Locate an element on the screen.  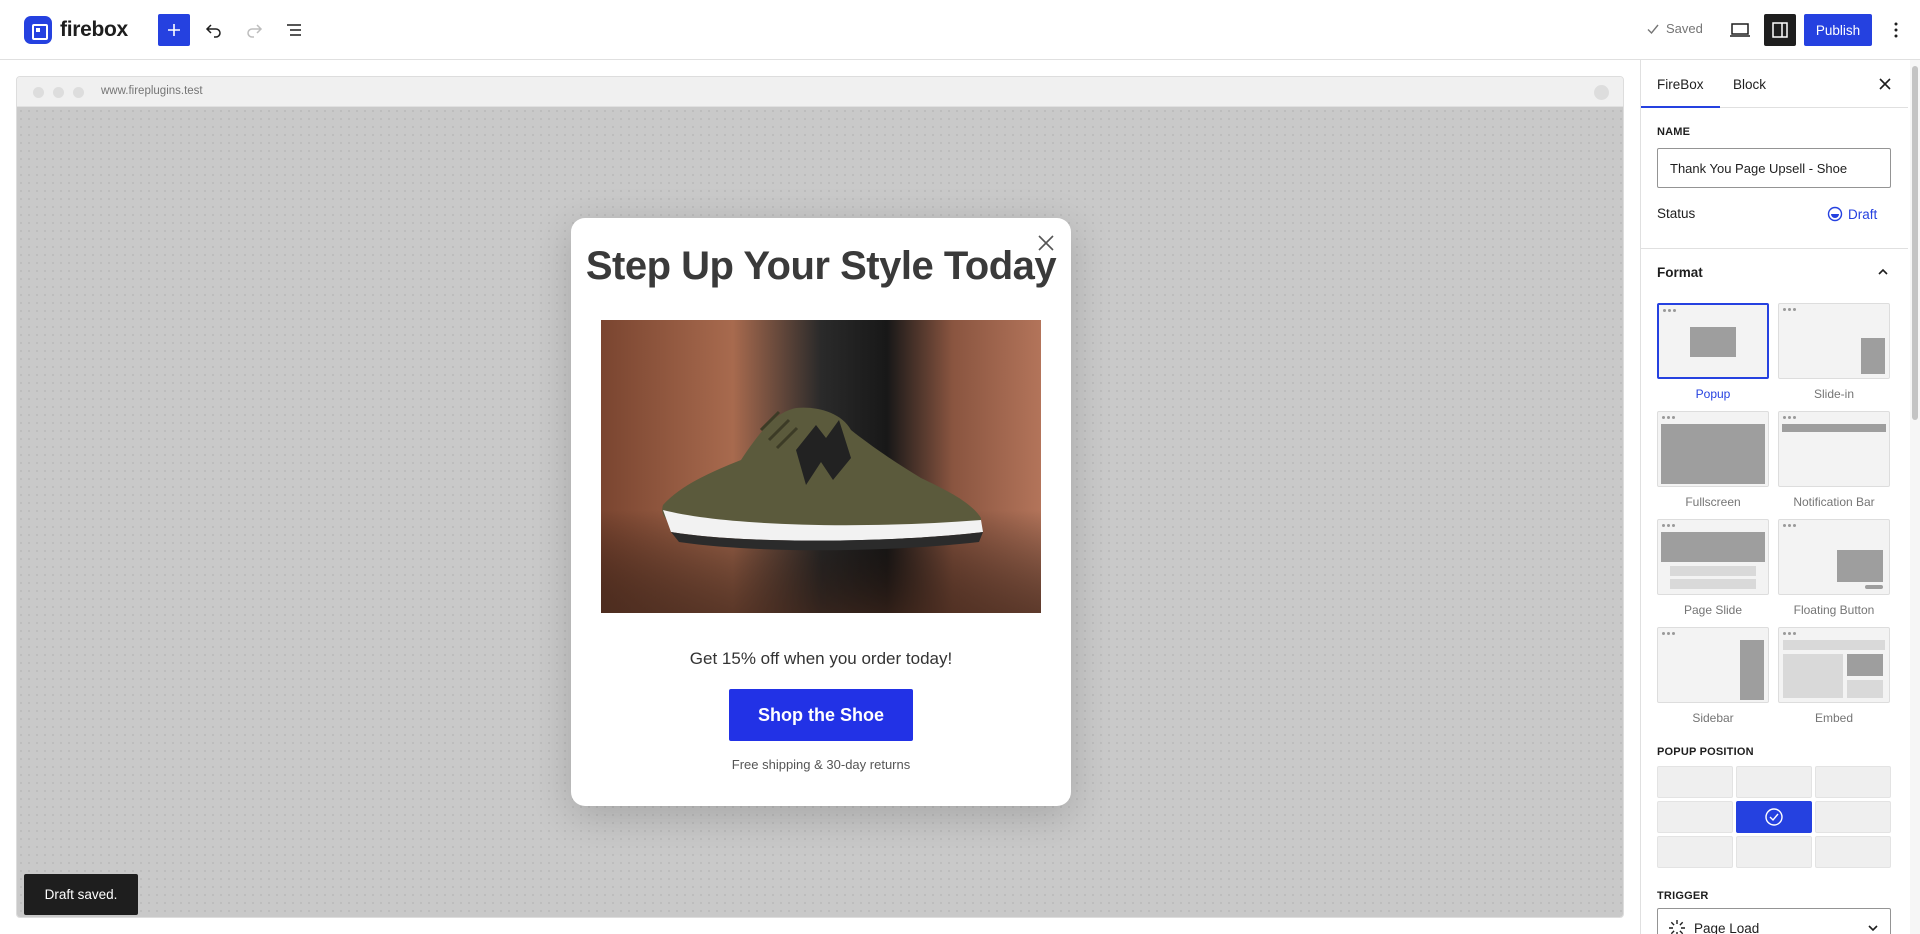
format-label: Fullscreen is located at coordinates (1713, 502).